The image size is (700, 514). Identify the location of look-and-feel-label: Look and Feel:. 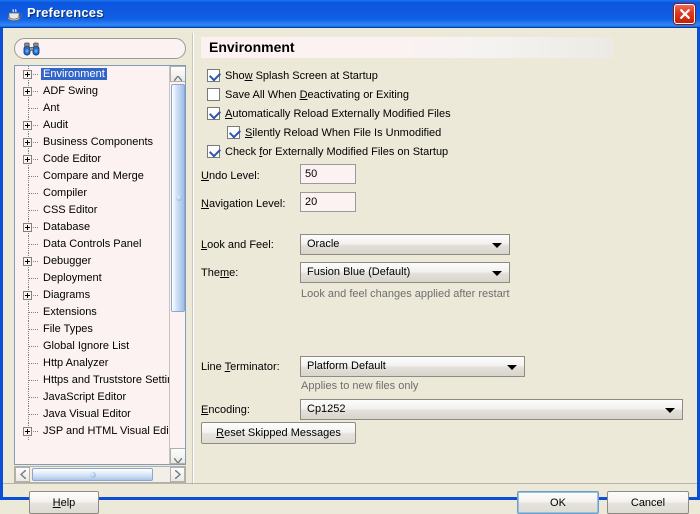
(237, 245).